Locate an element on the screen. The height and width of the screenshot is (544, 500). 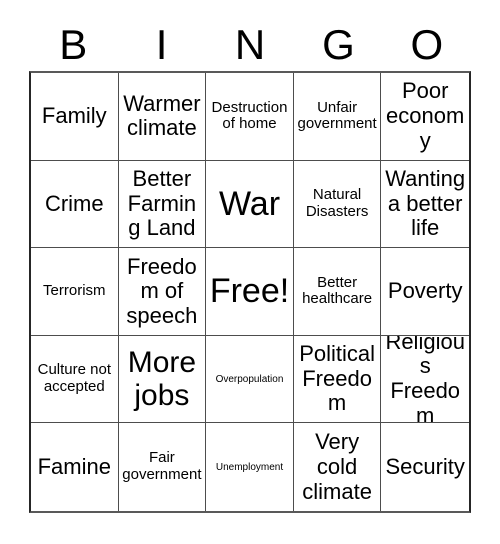
bingo-cell-label: Poverty is located at coordinates (425, 291).